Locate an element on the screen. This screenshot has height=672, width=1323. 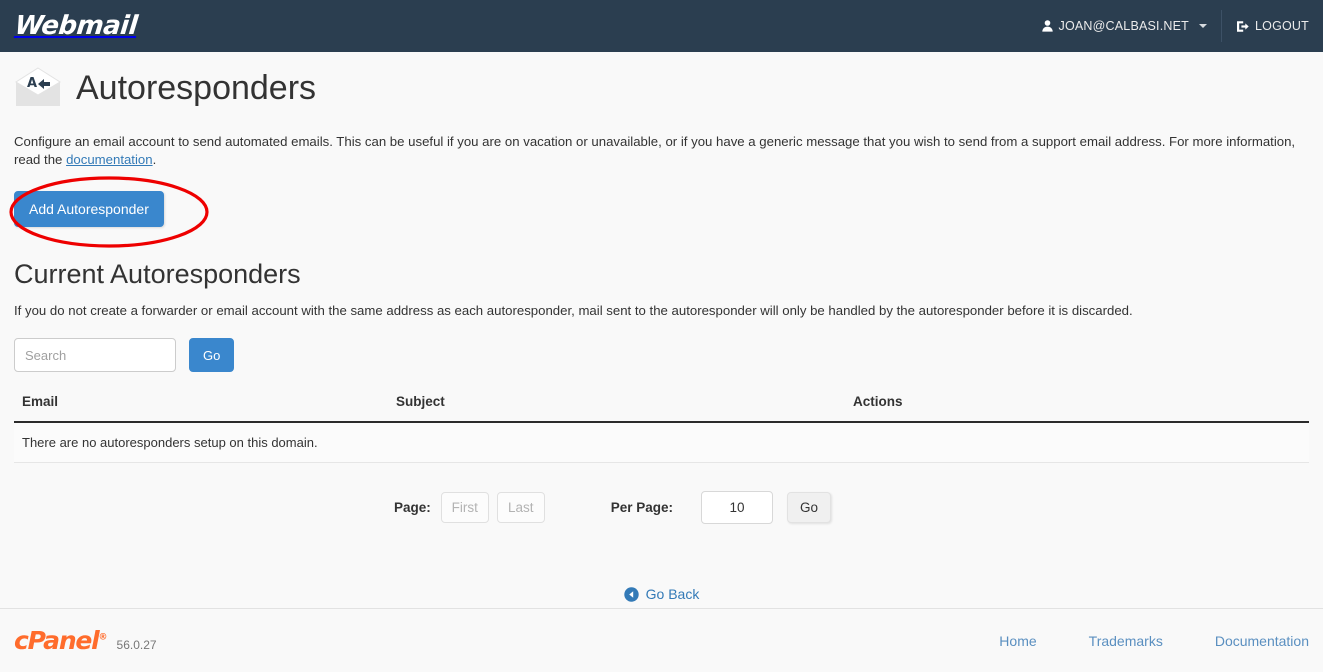
footer-link-home: Home is located at coordinates (1017, 641).